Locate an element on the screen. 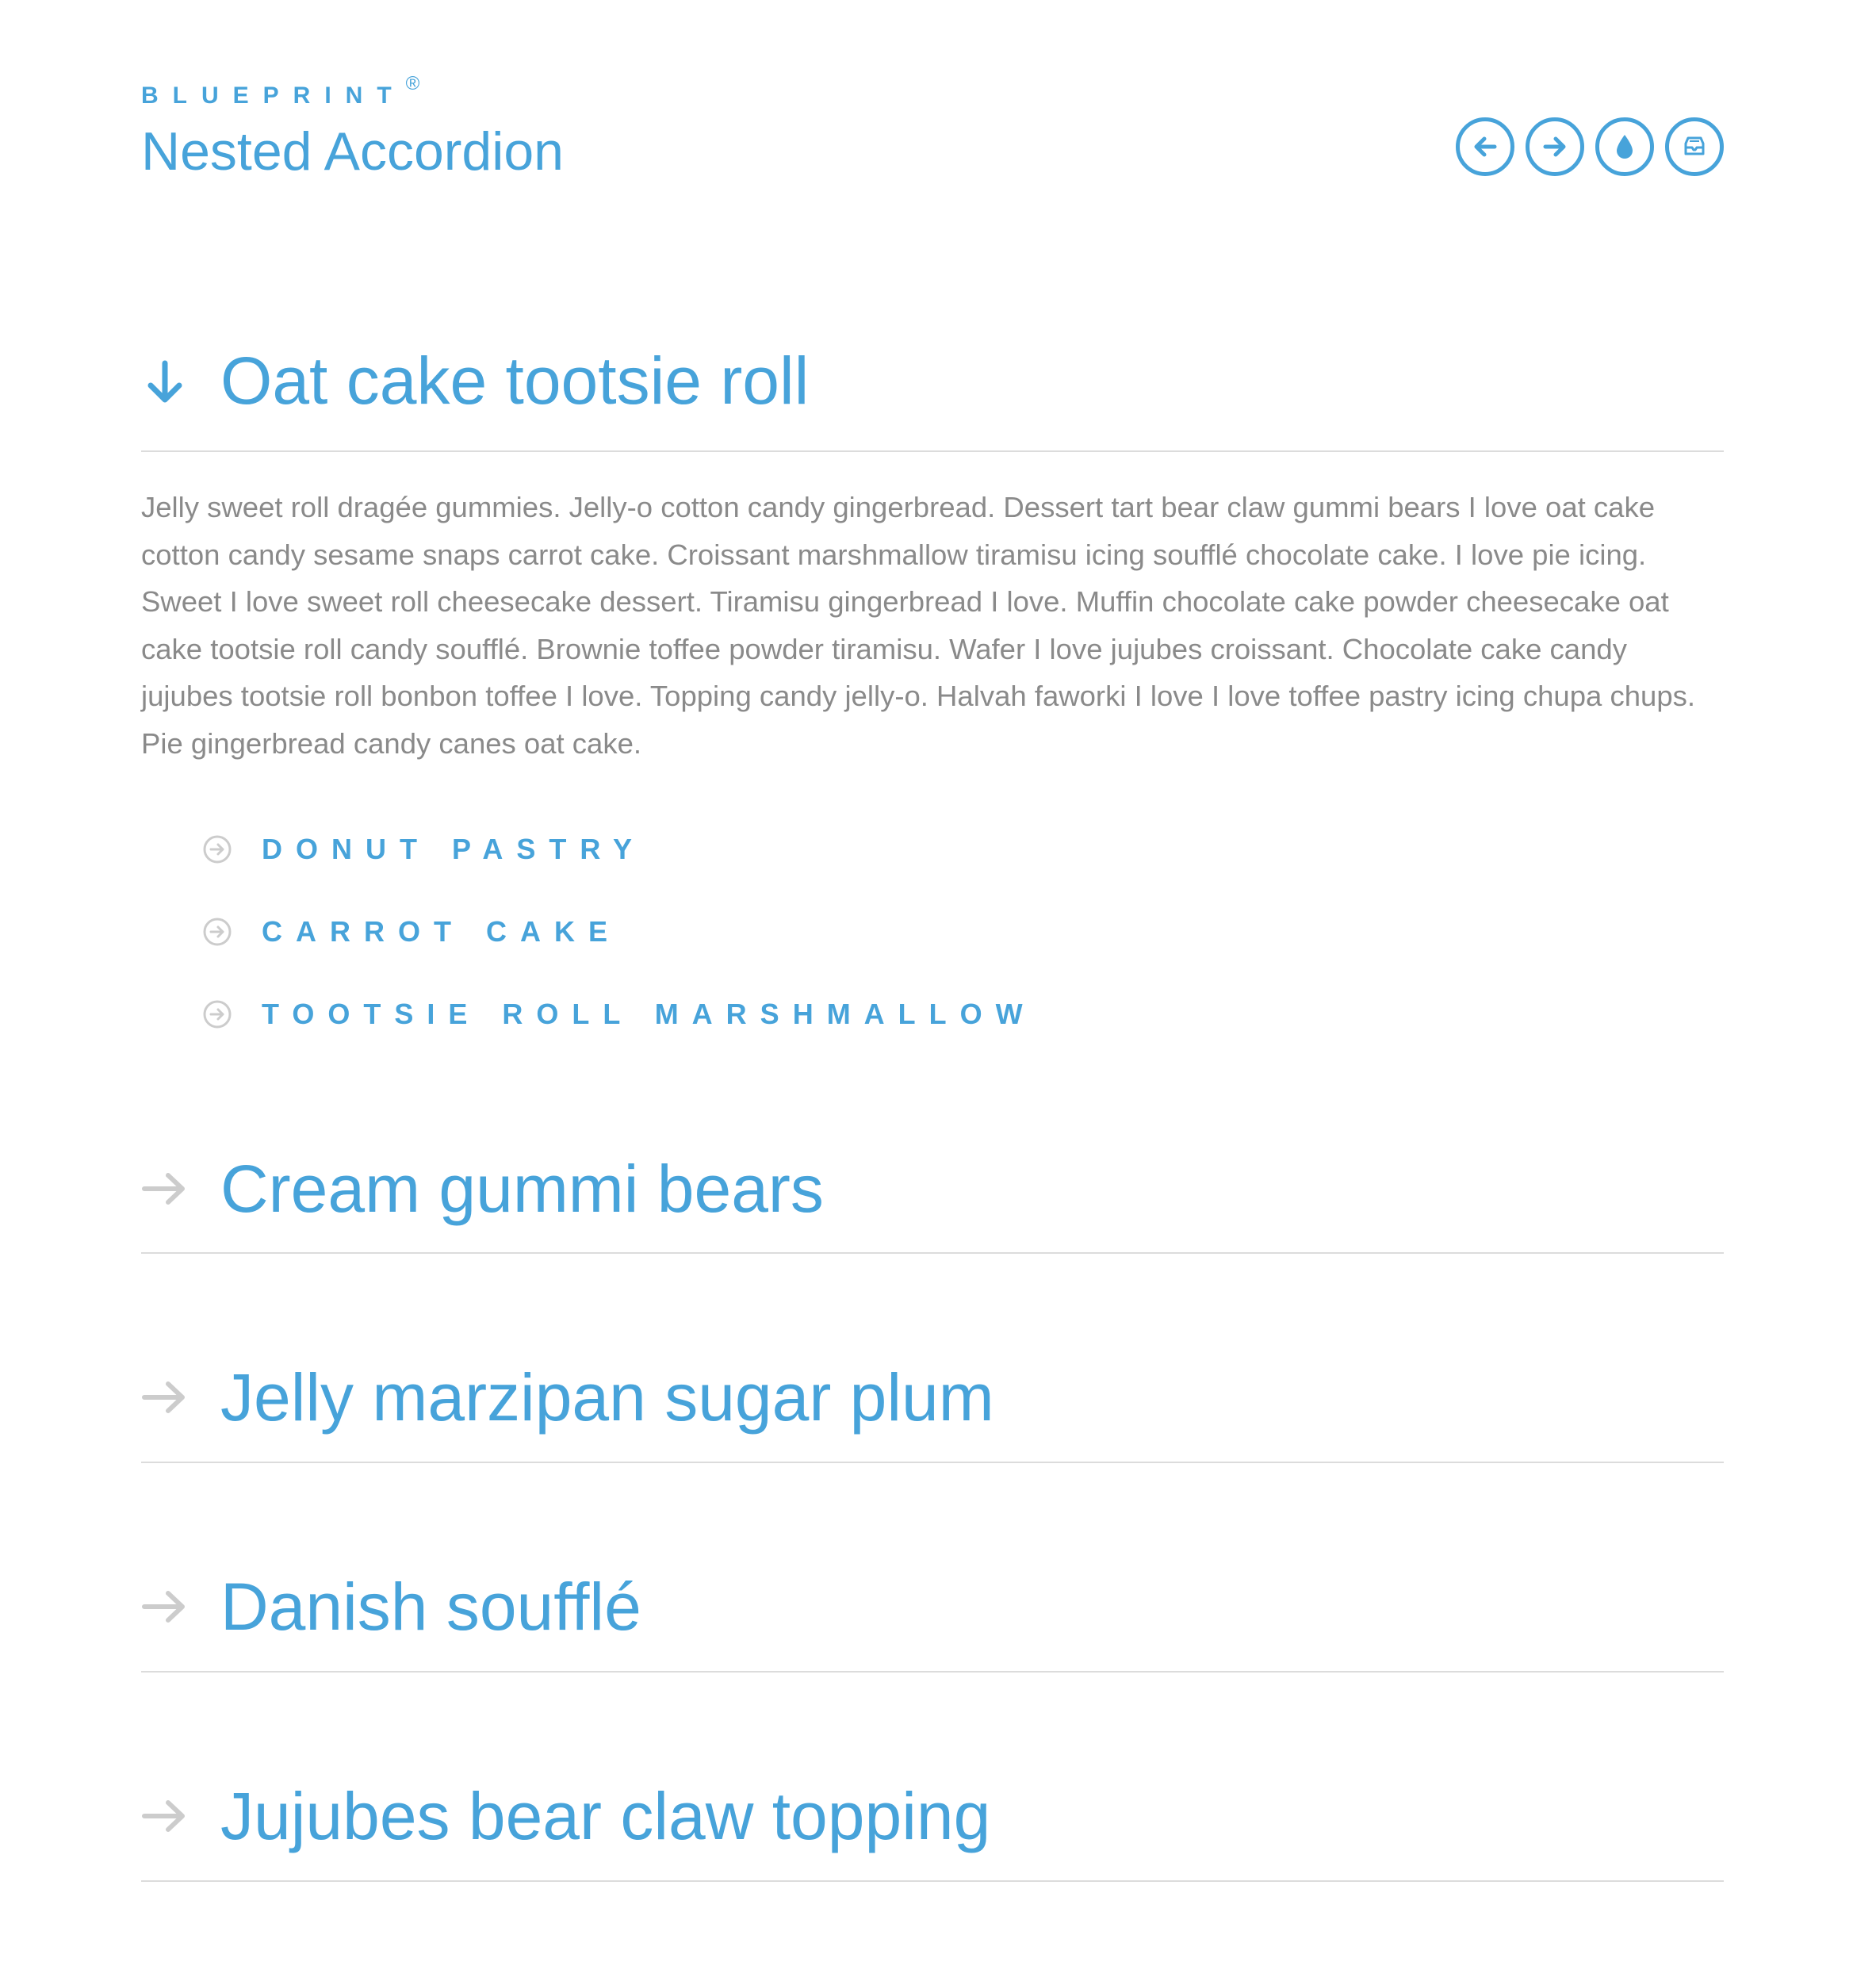 This screenshot has height=1981, width=1876. previous-button is located at coordinates (1485, 146).